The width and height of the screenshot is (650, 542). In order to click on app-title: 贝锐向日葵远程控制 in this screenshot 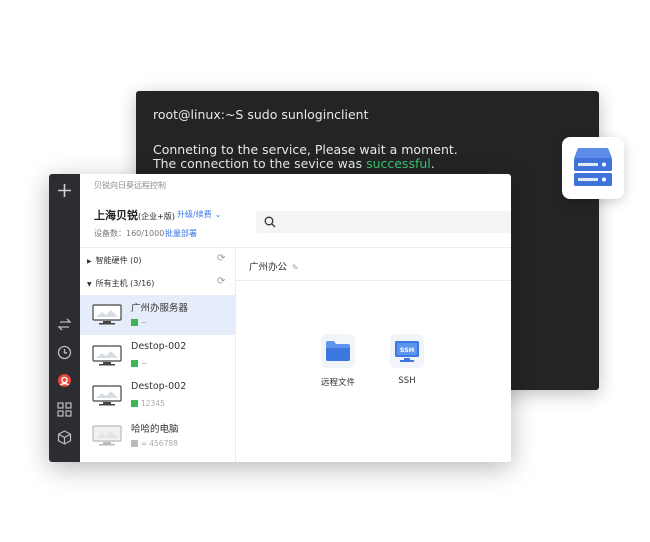, I will do `click(130, 185)`.